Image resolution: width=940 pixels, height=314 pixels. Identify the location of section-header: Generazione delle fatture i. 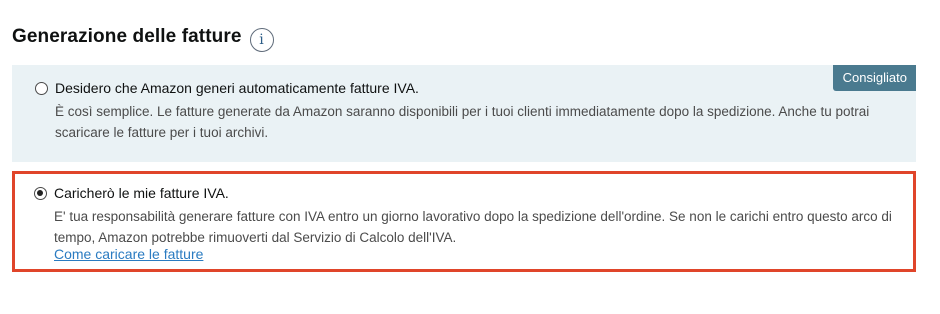
(143, 37).